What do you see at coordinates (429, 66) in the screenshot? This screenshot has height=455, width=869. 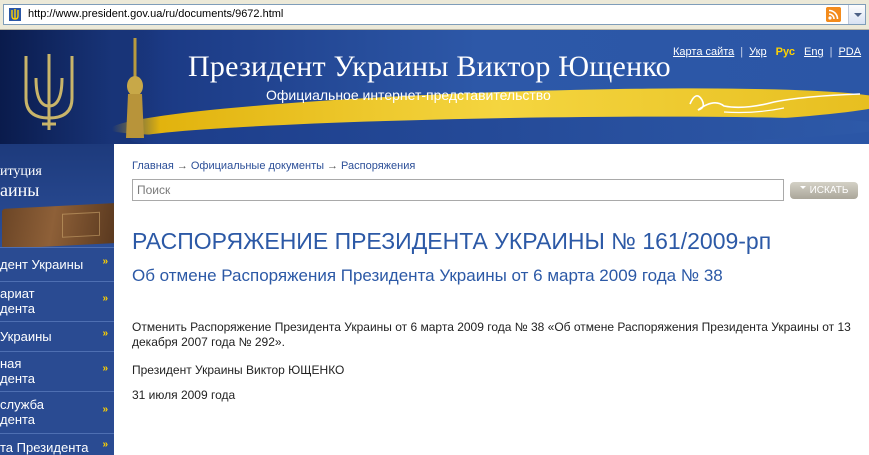 I see `site-title: Президент Украины Виктор Ющенко` at bounding box center [429, 66].